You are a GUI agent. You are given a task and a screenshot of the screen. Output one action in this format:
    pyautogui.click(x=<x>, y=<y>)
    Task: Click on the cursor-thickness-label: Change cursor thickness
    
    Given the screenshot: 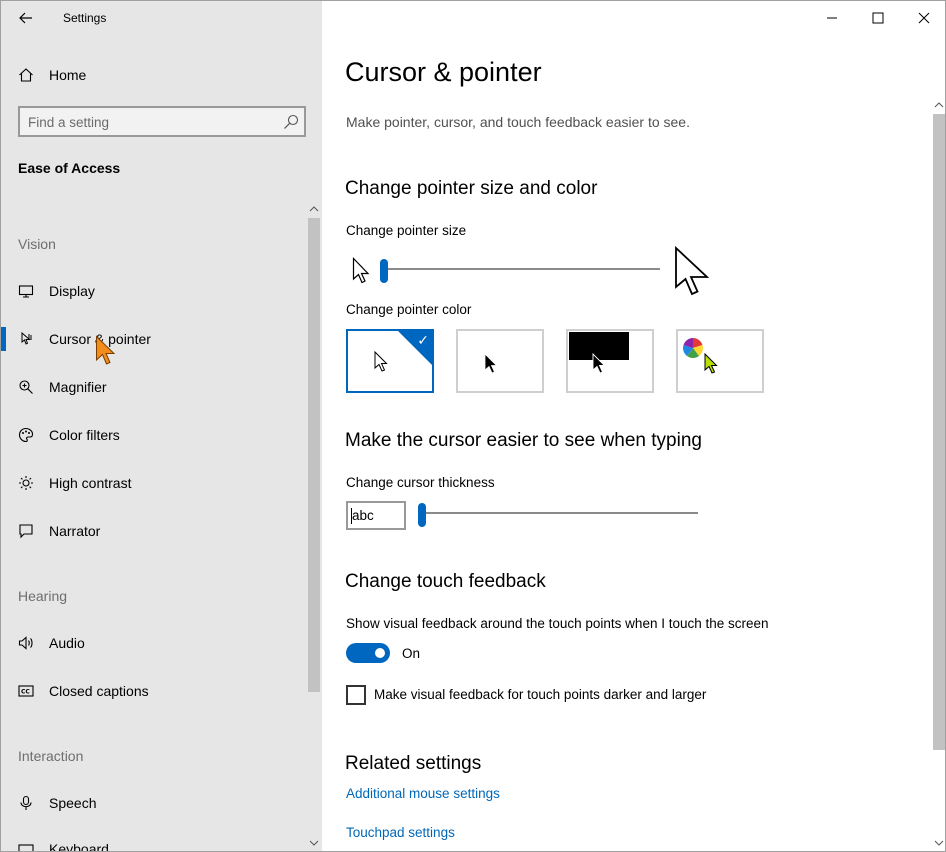 What is the action you would take?
    pyautogui.click(x=420, y=482)
    